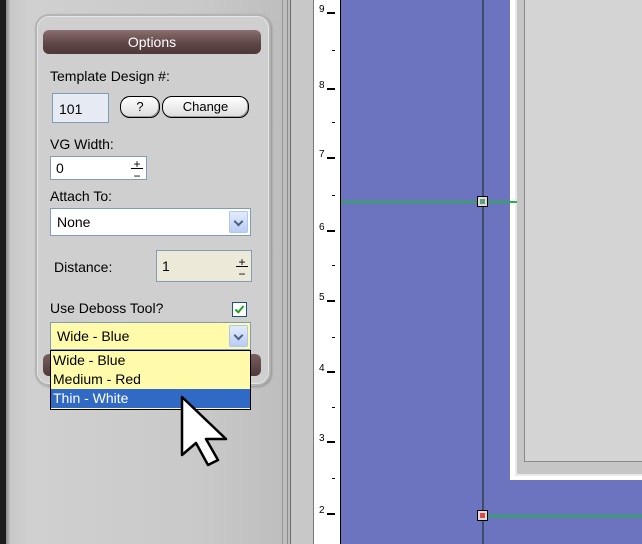 This screenshot has width=642, height=544. Describe the element at coordinates (322, 297) in the screenshot. I see `ruler-label: 5` at that location.